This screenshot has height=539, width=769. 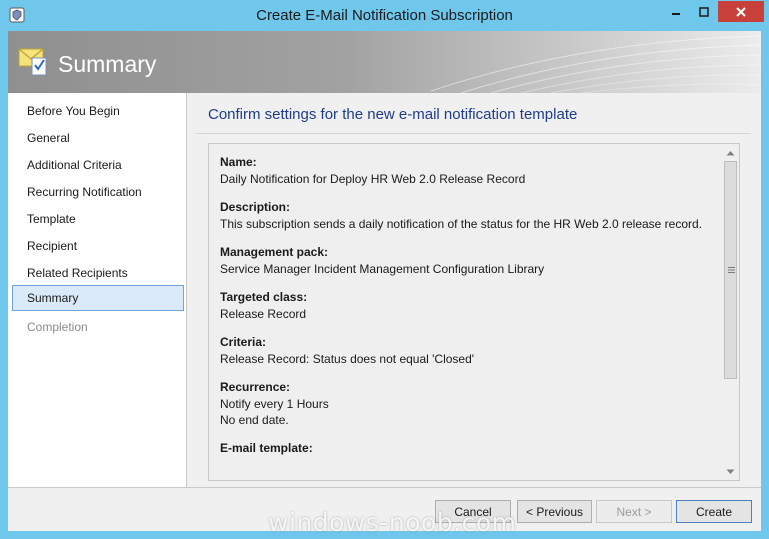 I want to click on section-value: No end date., so click(x=254, y=420).